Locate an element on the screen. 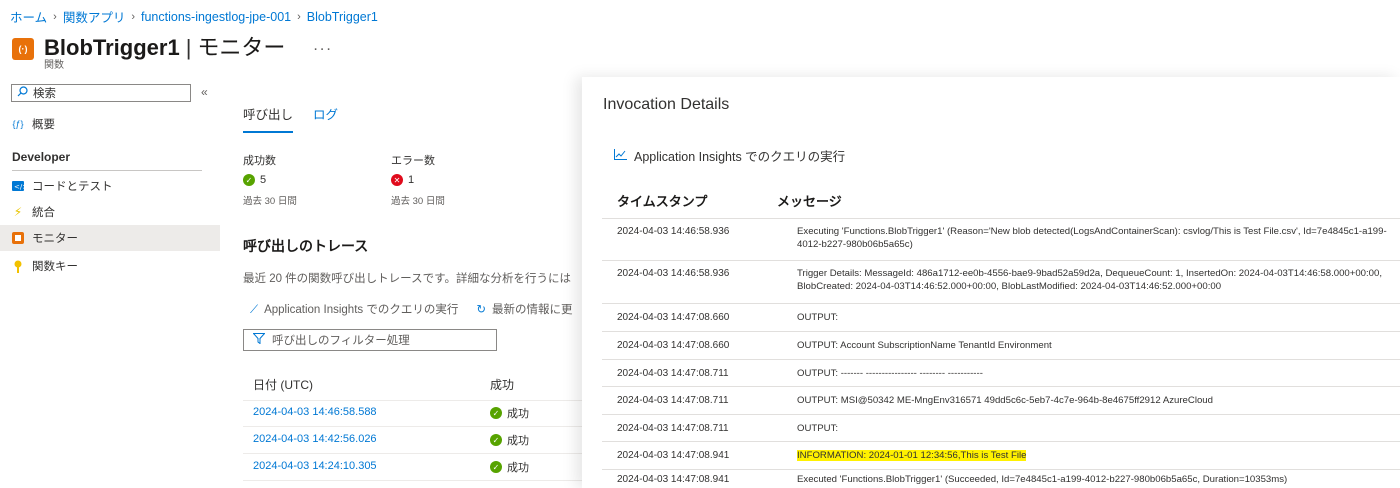 The width and height of the screenshot is (1400, 488). breadcrumb-home: ホーム is located at coordinates (28, 16).